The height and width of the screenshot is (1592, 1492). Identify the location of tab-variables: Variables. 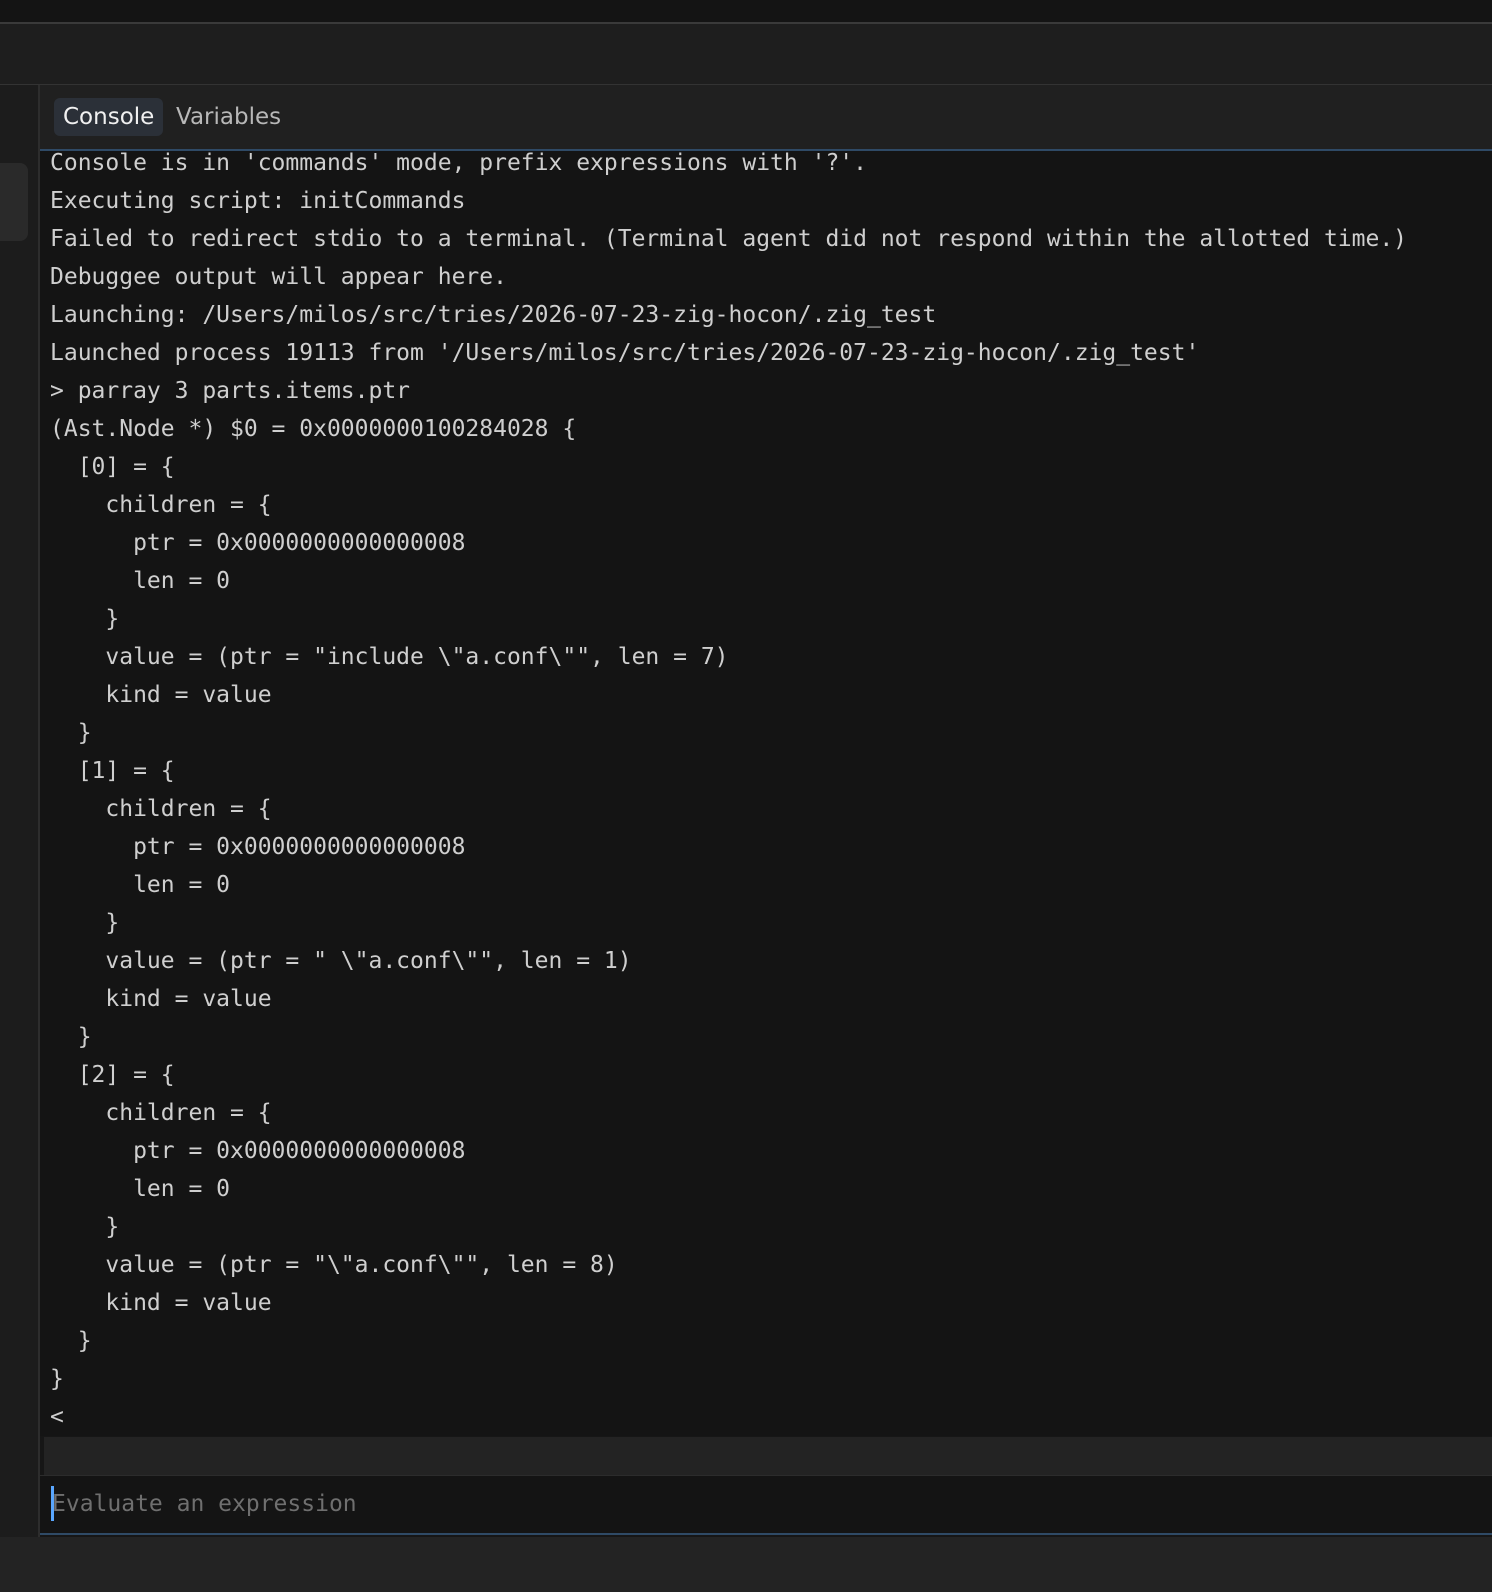
(228, 117).